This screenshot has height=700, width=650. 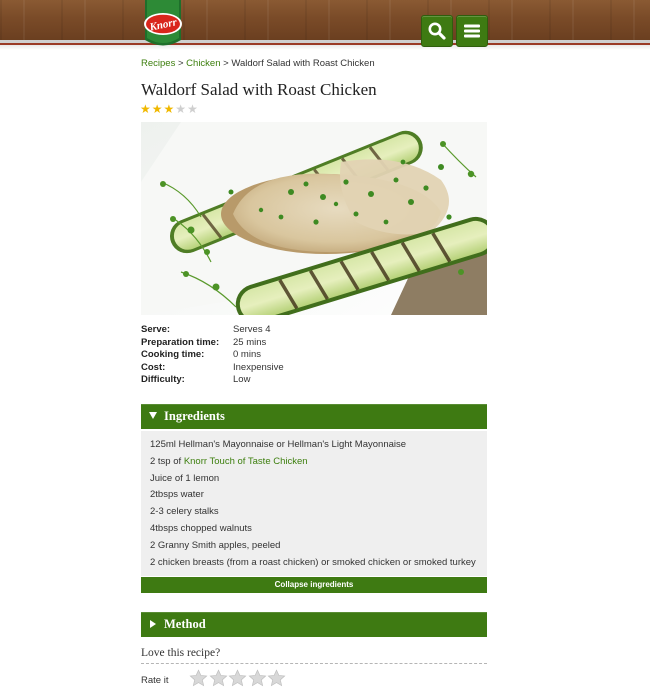 What do you see at coordinates (194, 416) in the screenshot?
I see `ingredients-title: Ingredients` at bounding box center [194, 416].